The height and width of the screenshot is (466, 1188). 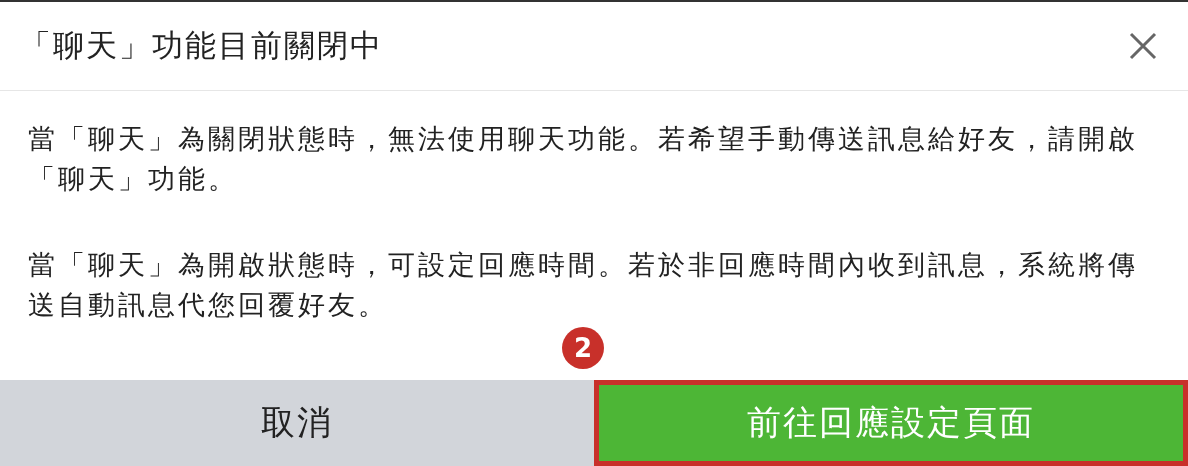 What do you see at coordinates (583, 285) in the screenshot?
I see `message-text: 當「聊天」為開啟狀態時，可設定回應時間。若於非回應時間內收到訊息，系統將傳送自動訊息代您回覆好友。` at bounding box center [583, 285].